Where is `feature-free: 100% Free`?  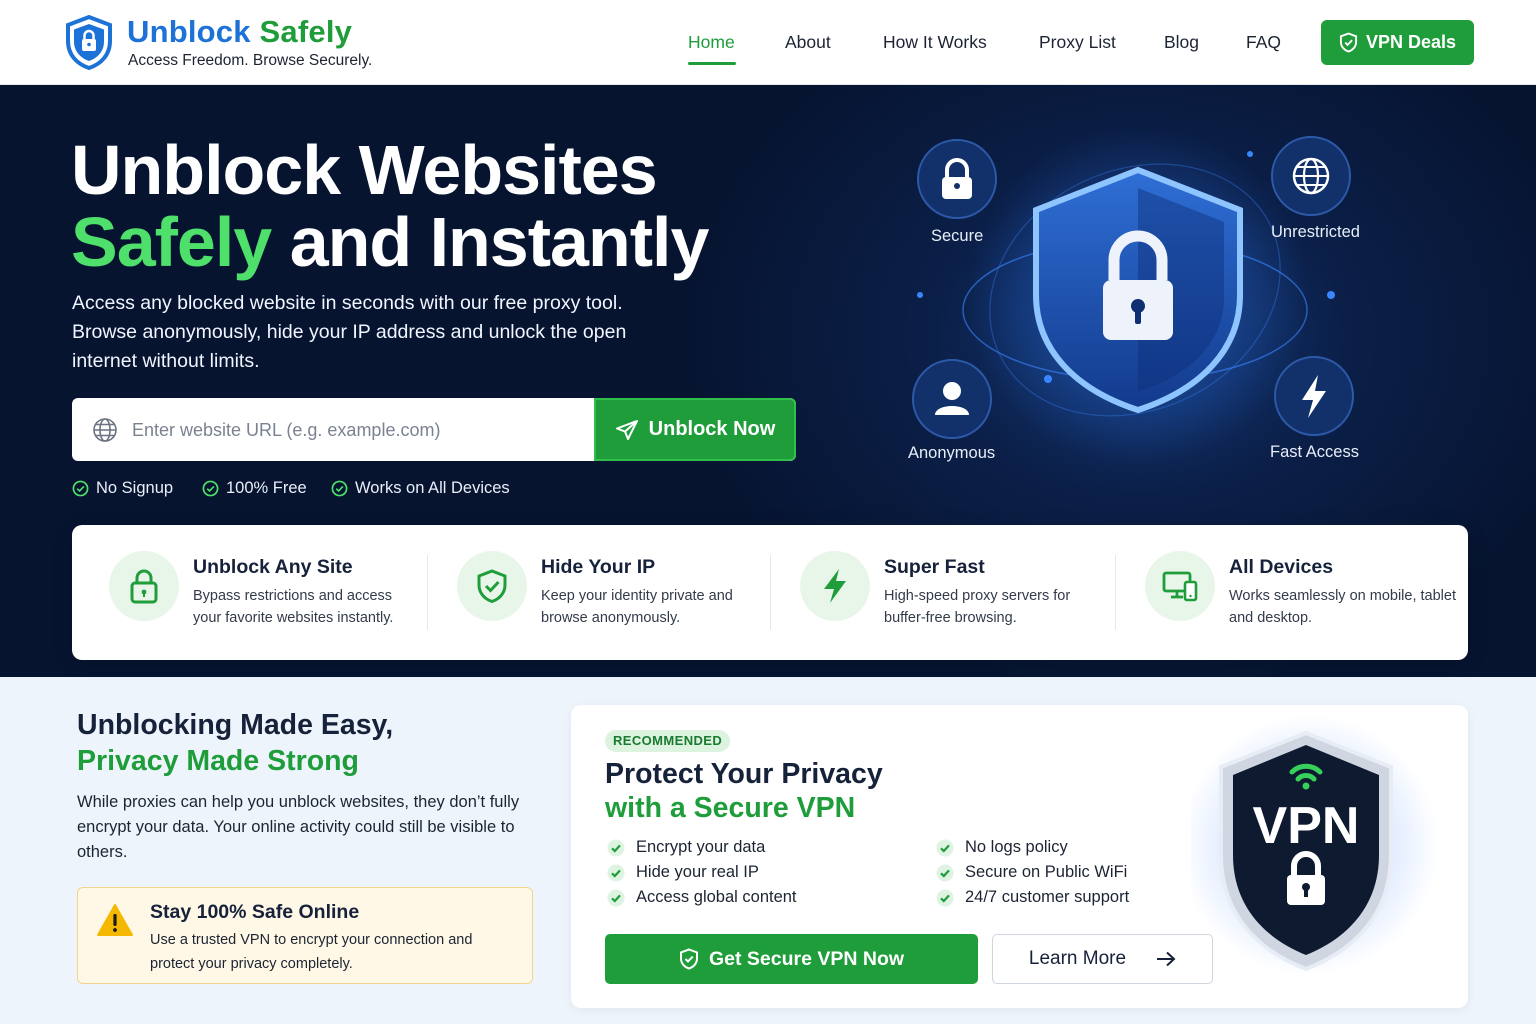 feature-free: 100% Free is located at coordinates (254, 488).